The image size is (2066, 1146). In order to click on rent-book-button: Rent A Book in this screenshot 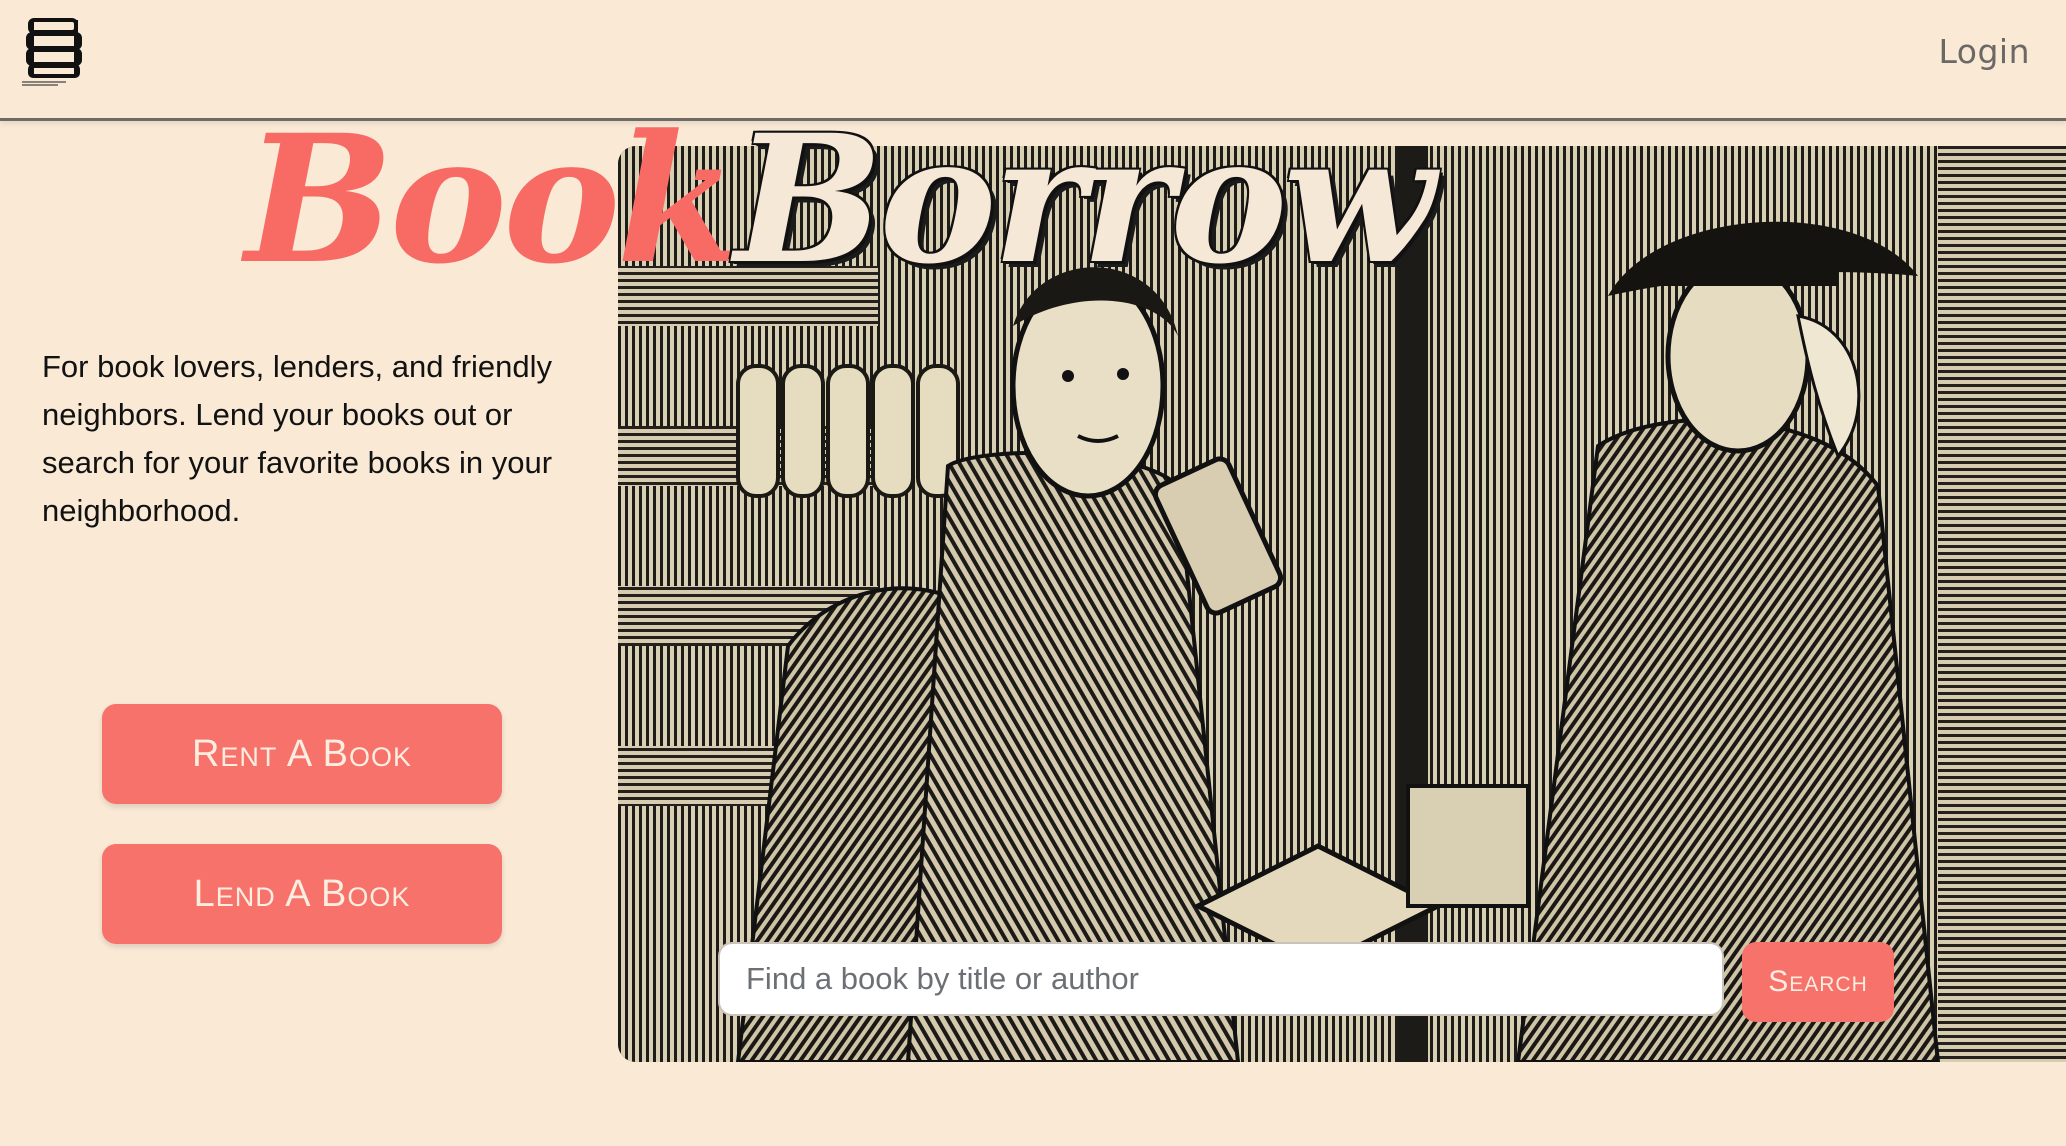, I will do `click(302, 754)`.